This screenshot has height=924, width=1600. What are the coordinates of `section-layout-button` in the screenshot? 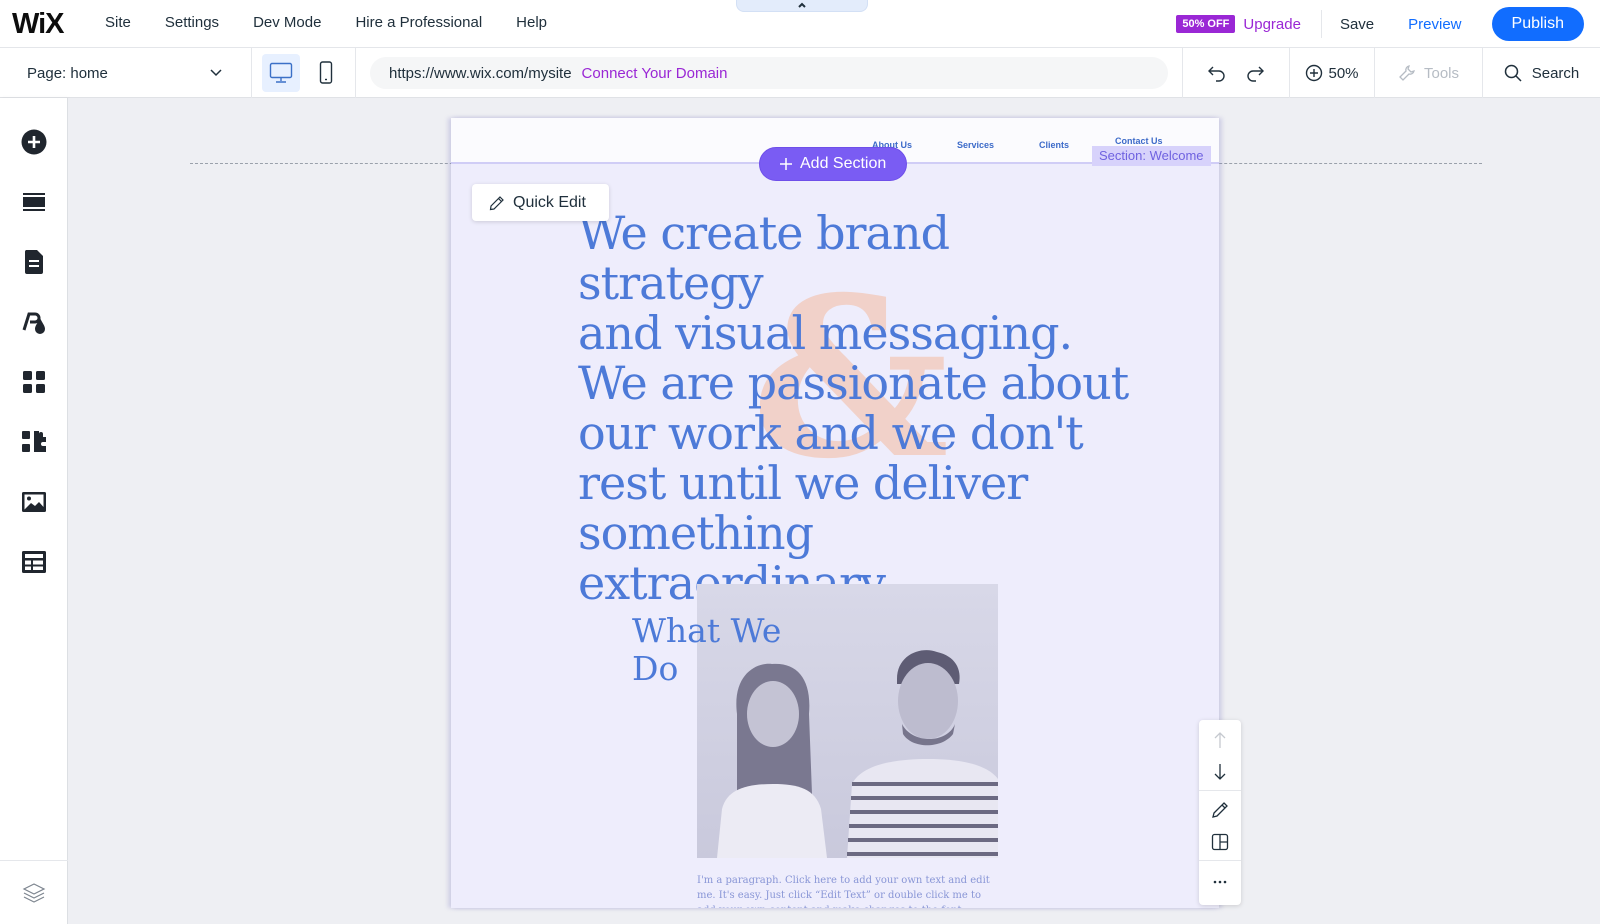 It's located at (1220, 842).